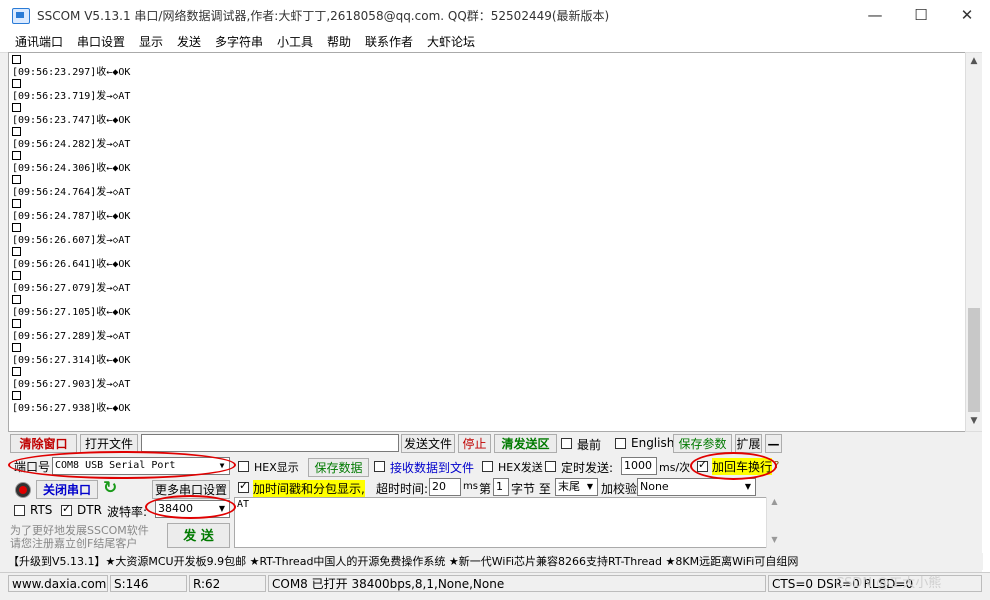 The width and height of the screenshot is (990, 600). Describe the element at coordinates (71, 144) in the screenshot. I see `log-line: [09:56:24.282]发→◇AT` at that location.